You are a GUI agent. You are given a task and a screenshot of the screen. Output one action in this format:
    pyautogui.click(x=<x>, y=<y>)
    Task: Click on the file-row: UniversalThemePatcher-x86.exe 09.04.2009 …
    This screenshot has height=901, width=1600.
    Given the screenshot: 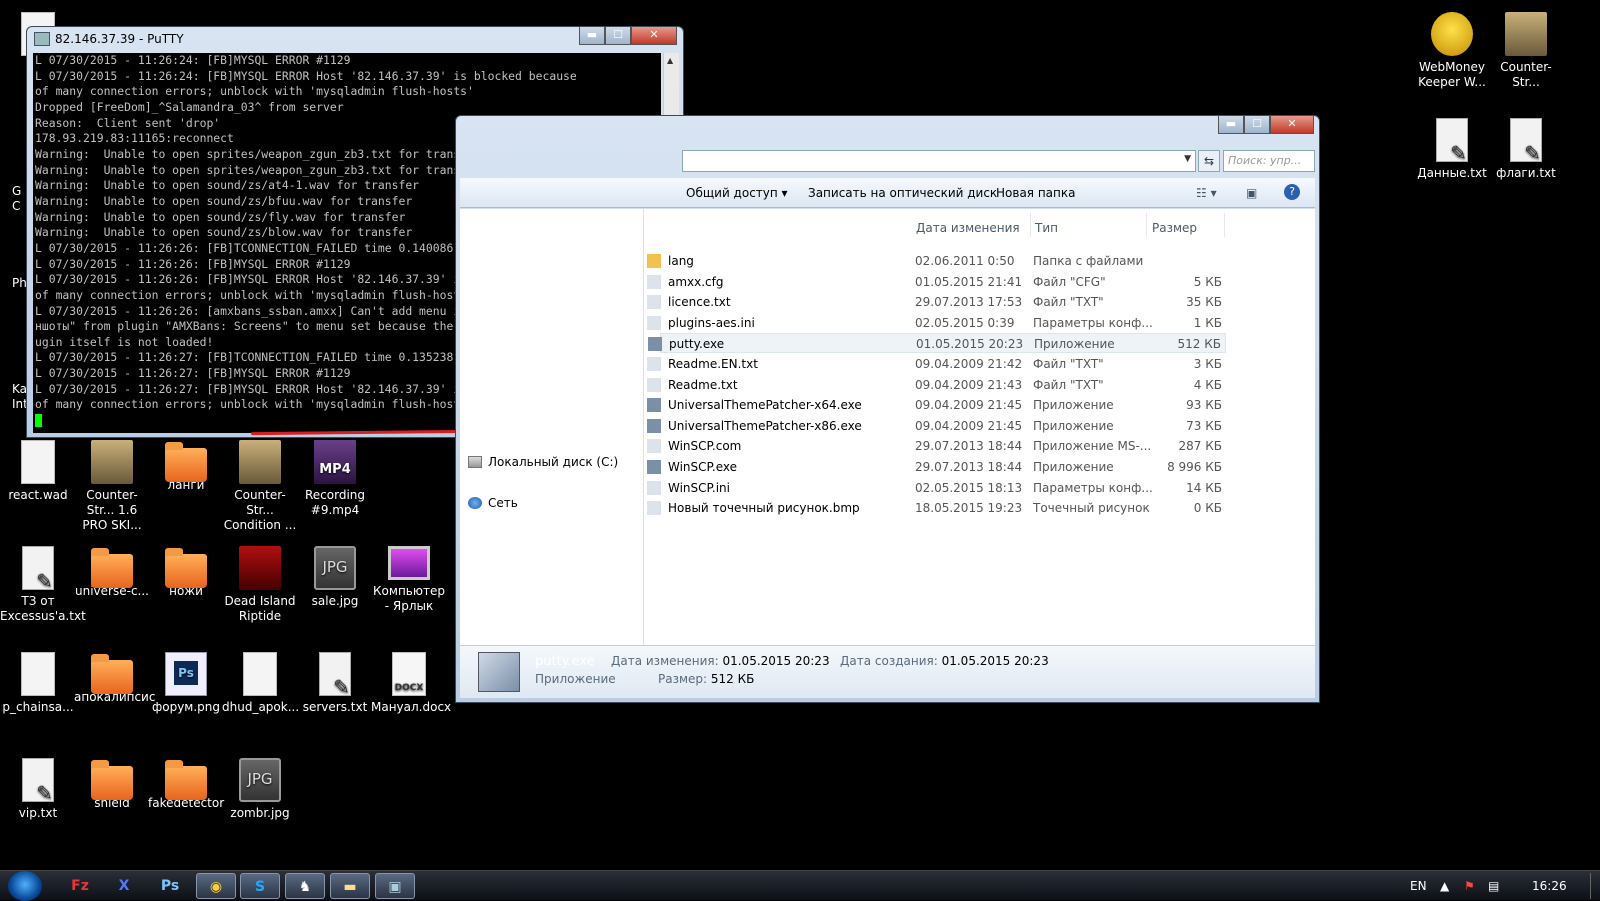 What is the action you would take?
    pyautogui.click(x=936, y=426)
    